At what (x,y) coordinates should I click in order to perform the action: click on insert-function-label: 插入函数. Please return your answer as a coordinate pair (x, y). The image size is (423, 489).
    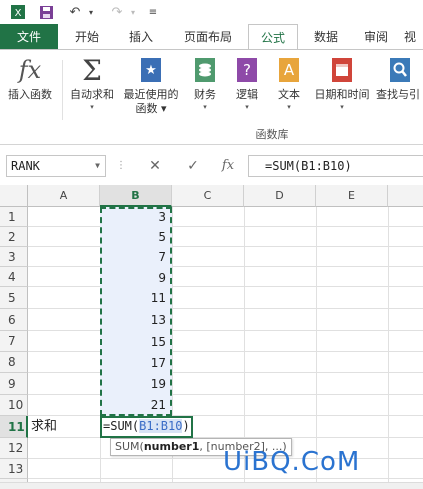
    Looking at the image, I should click on (30, 94).